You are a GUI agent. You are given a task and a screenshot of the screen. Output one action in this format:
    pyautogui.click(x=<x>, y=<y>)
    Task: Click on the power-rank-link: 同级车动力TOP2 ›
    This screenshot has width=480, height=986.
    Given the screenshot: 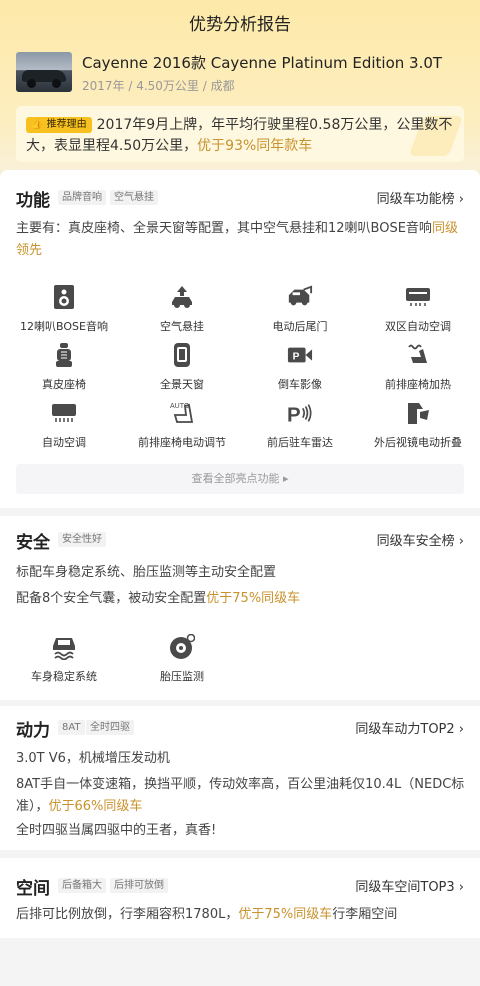 What is the action you would take?
    pyautogui.click(x=409, y=727)
    